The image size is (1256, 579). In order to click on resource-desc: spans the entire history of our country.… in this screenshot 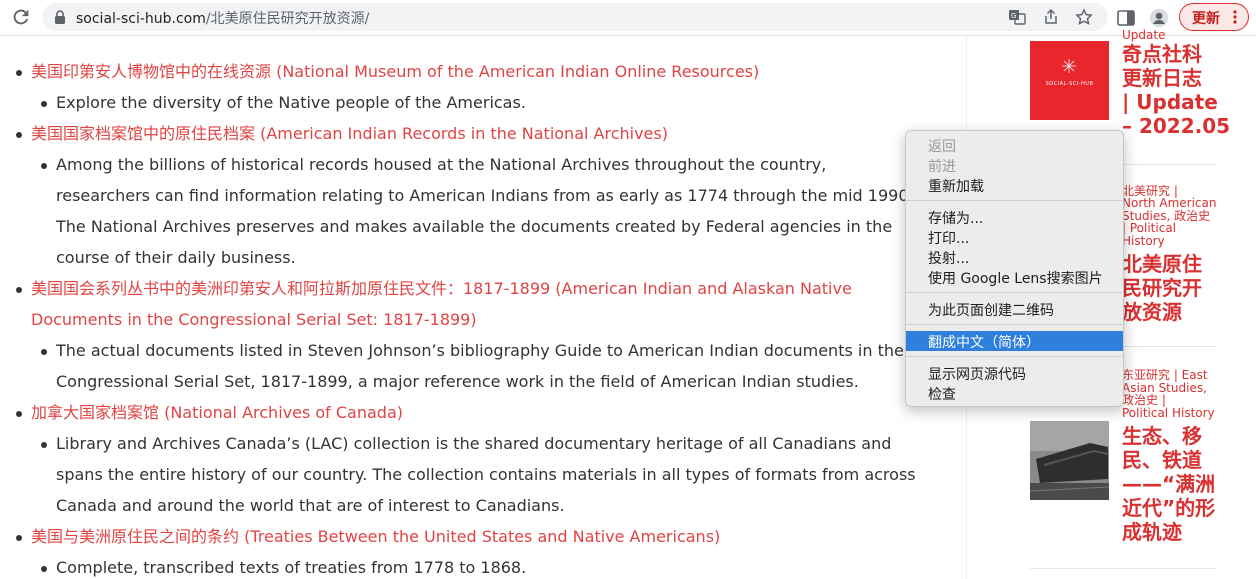, I will do `click(486, 474)`.